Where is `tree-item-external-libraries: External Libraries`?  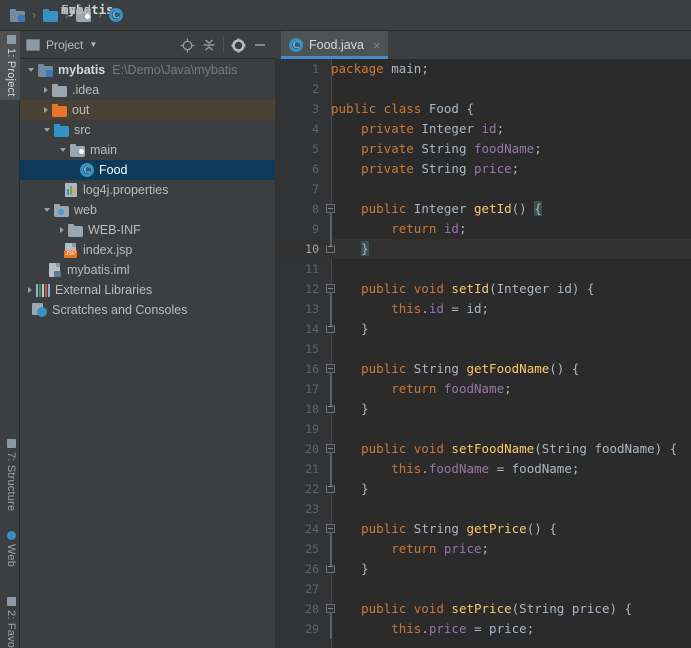 tree-item-external-libraries: External Libraries is located at coordinates (147, 290).